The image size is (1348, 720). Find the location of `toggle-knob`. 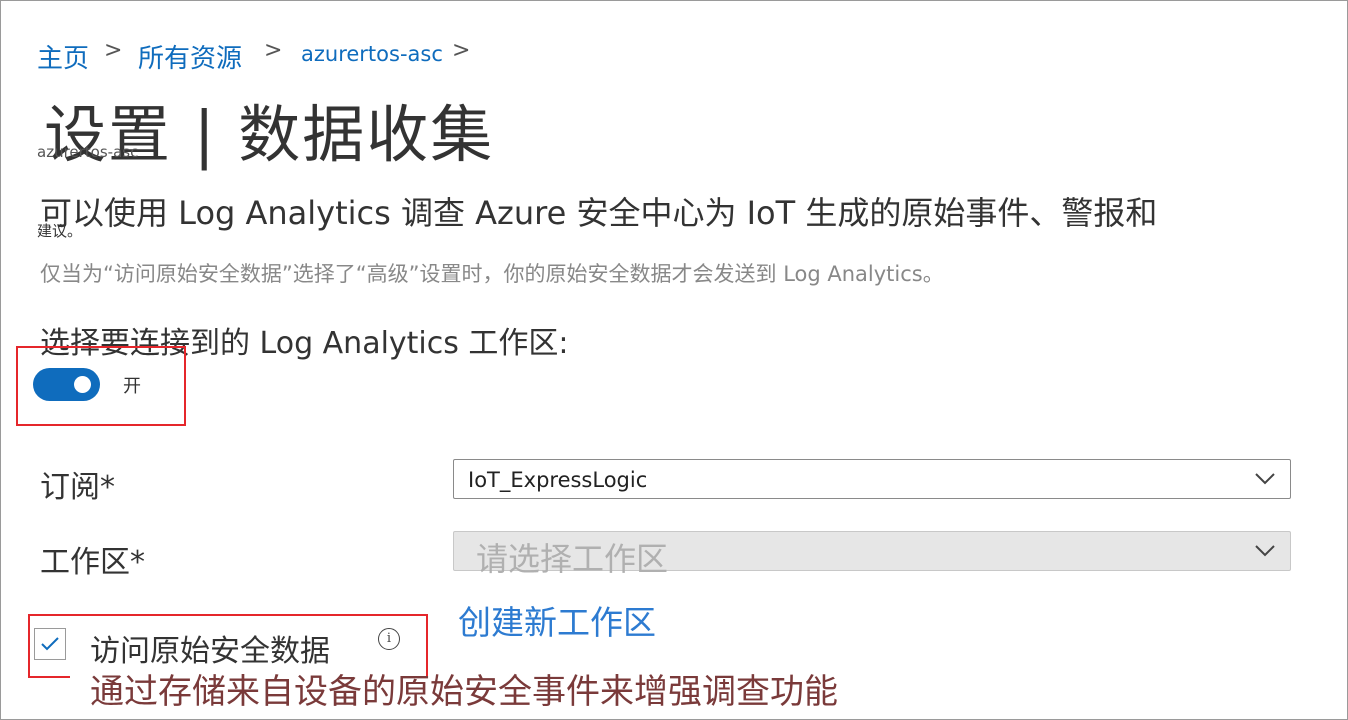

toggle-knob is located at coordinates (82, 384).